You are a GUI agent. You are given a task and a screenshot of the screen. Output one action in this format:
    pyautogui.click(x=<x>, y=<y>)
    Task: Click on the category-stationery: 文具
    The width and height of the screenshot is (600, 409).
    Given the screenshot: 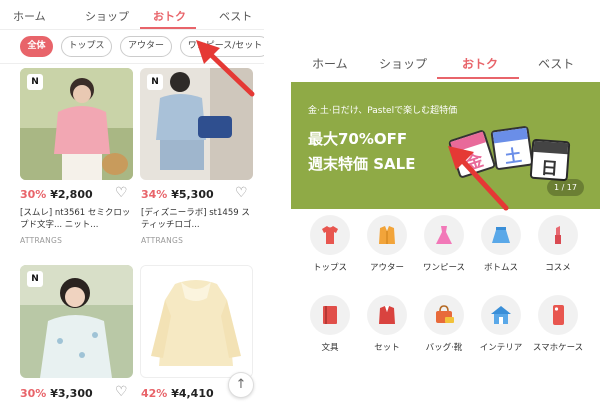 What is the action you would take?
    pyautogui.click(x=330, y=324)
    